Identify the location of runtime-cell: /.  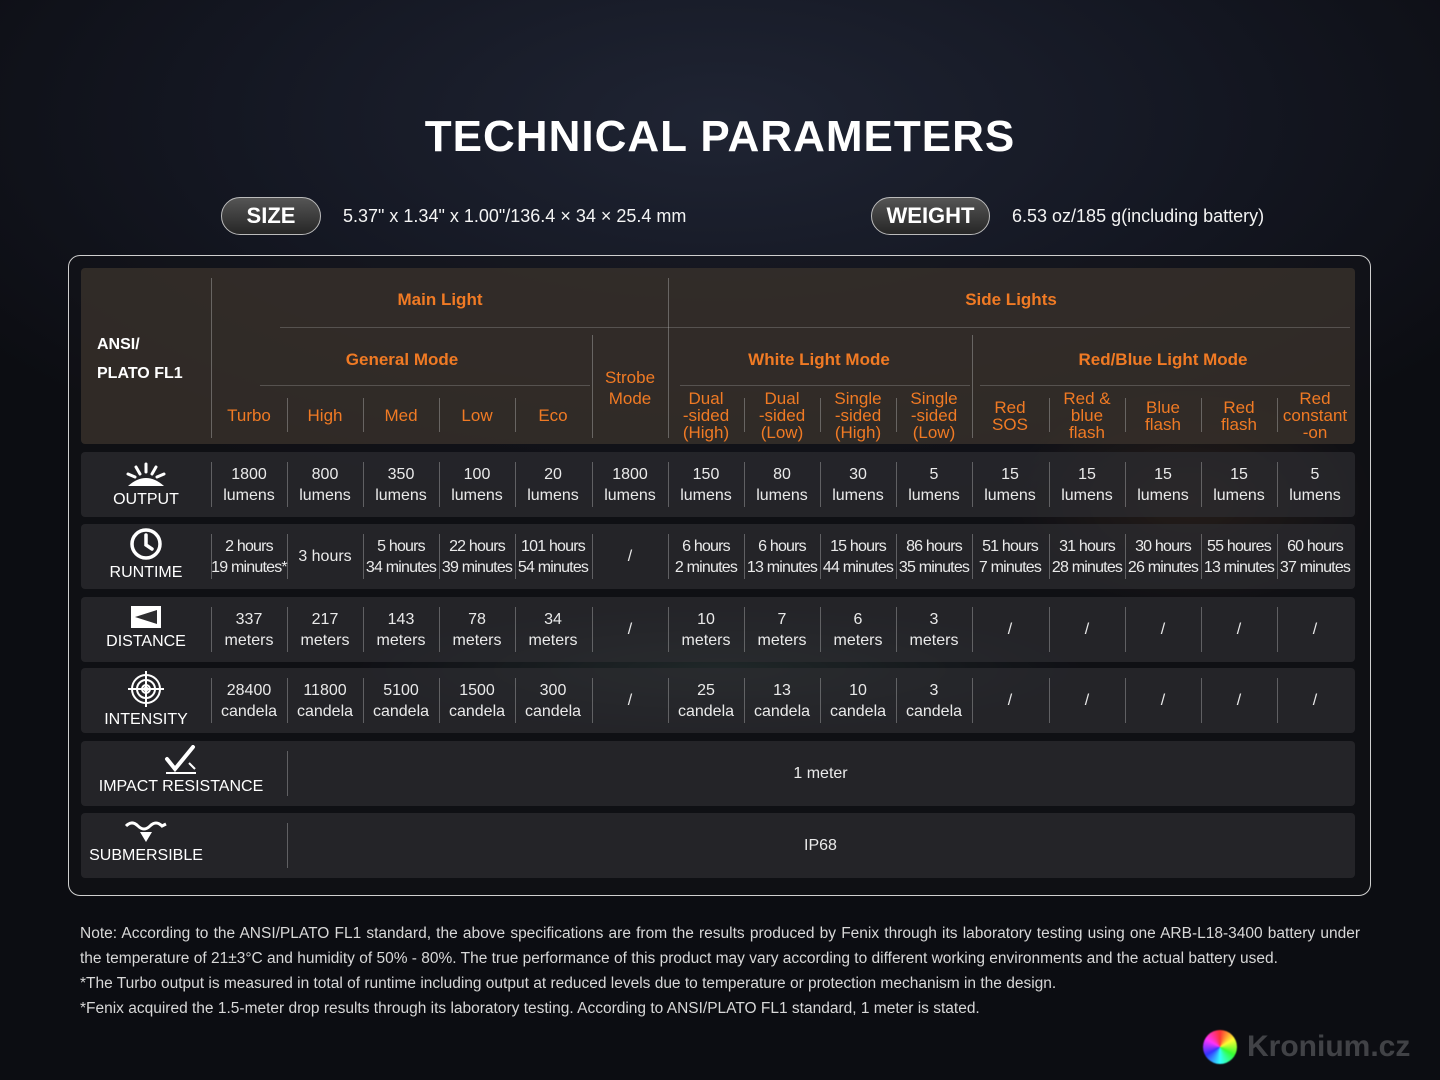
(630, 556).